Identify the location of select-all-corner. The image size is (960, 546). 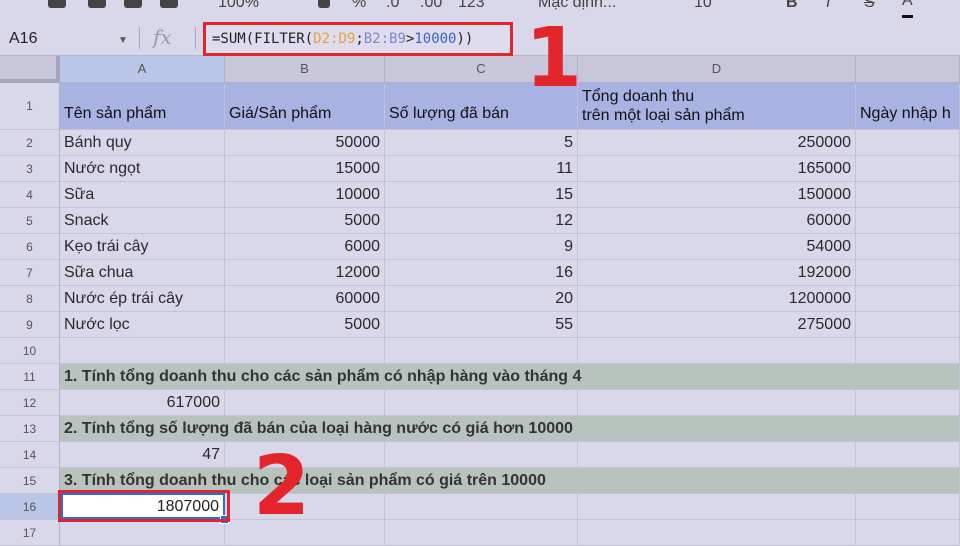
(30, 69).